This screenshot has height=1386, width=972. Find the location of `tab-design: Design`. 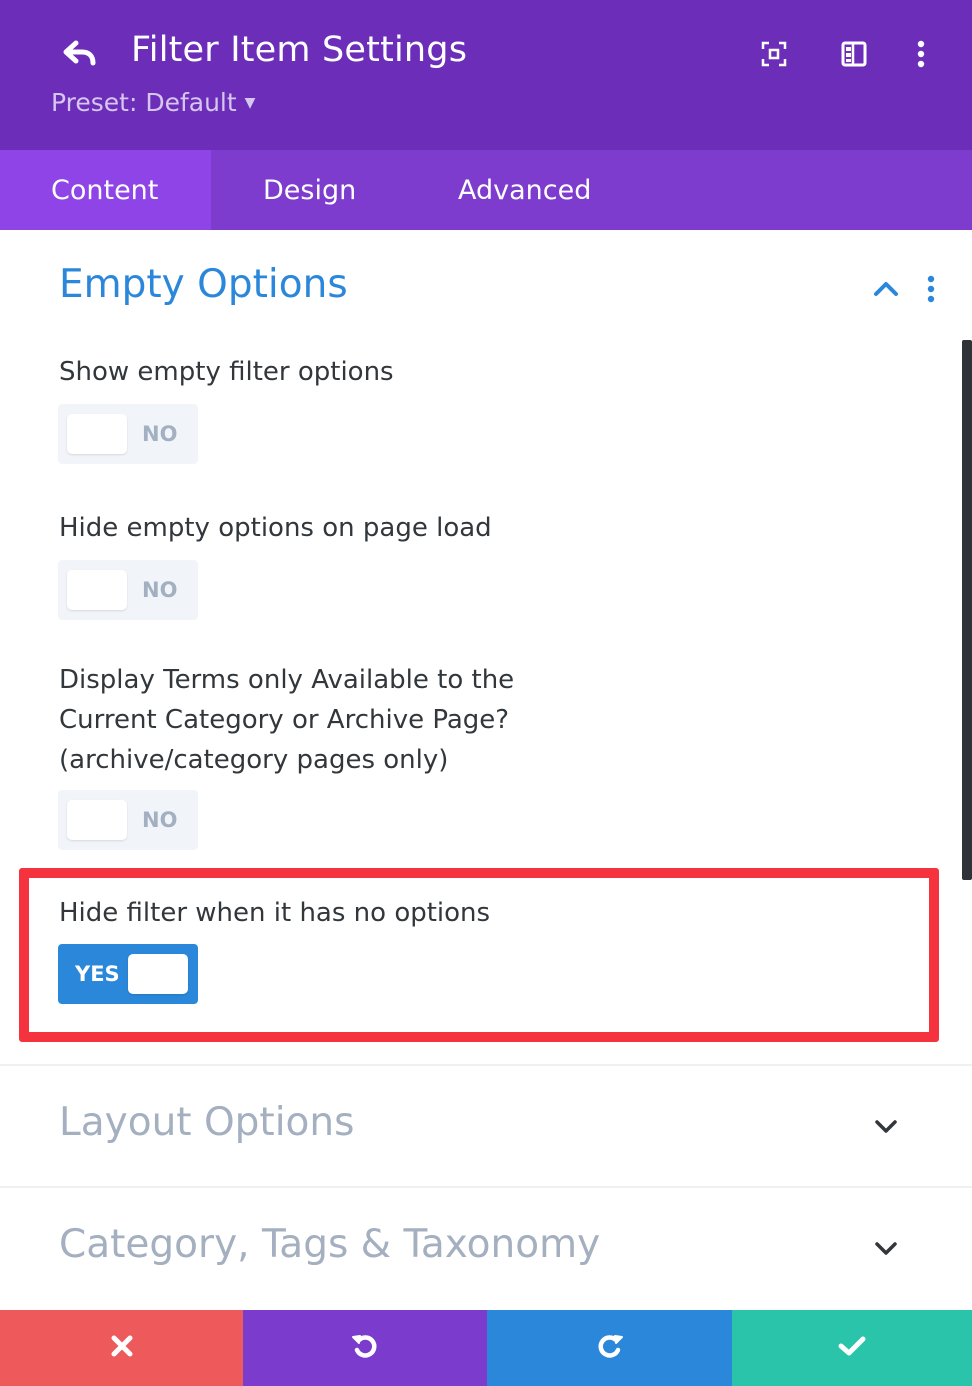

tab-design: Design is located at coordinates (308, 190).